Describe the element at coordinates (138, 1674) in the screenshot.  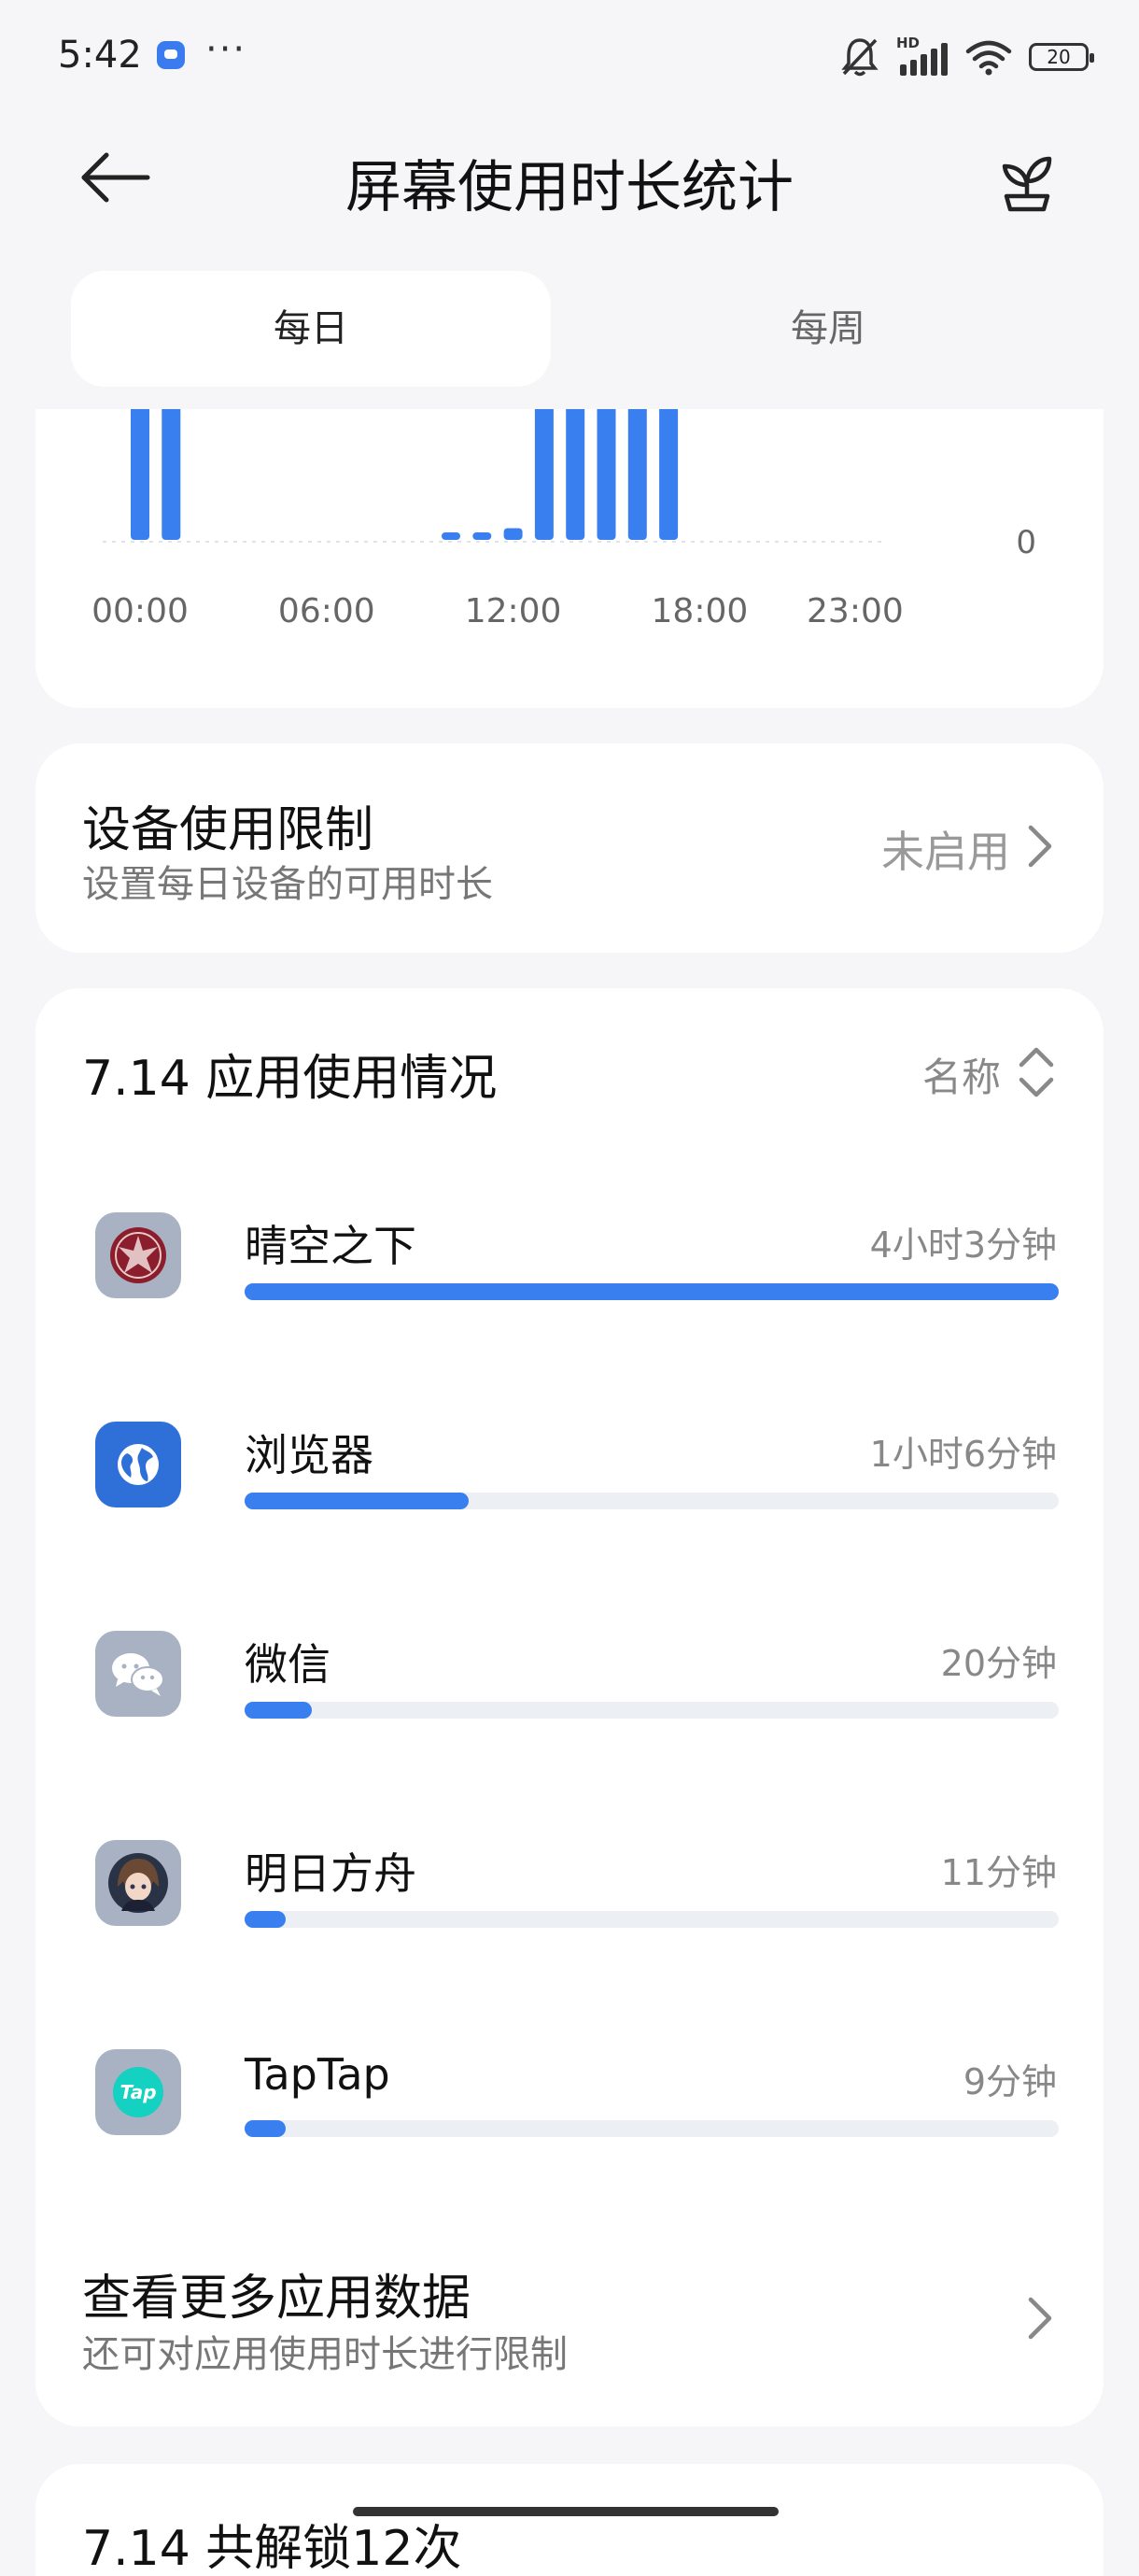
I see `wechat-icon` at that location.